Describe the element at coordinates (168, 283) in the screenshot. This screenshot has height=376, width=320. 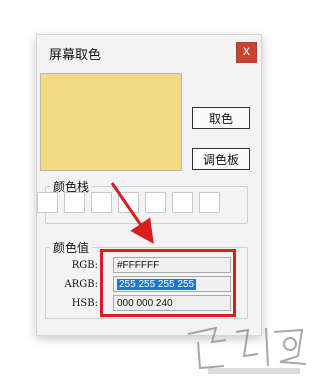
I see `annotation-highlight-box` at that location.